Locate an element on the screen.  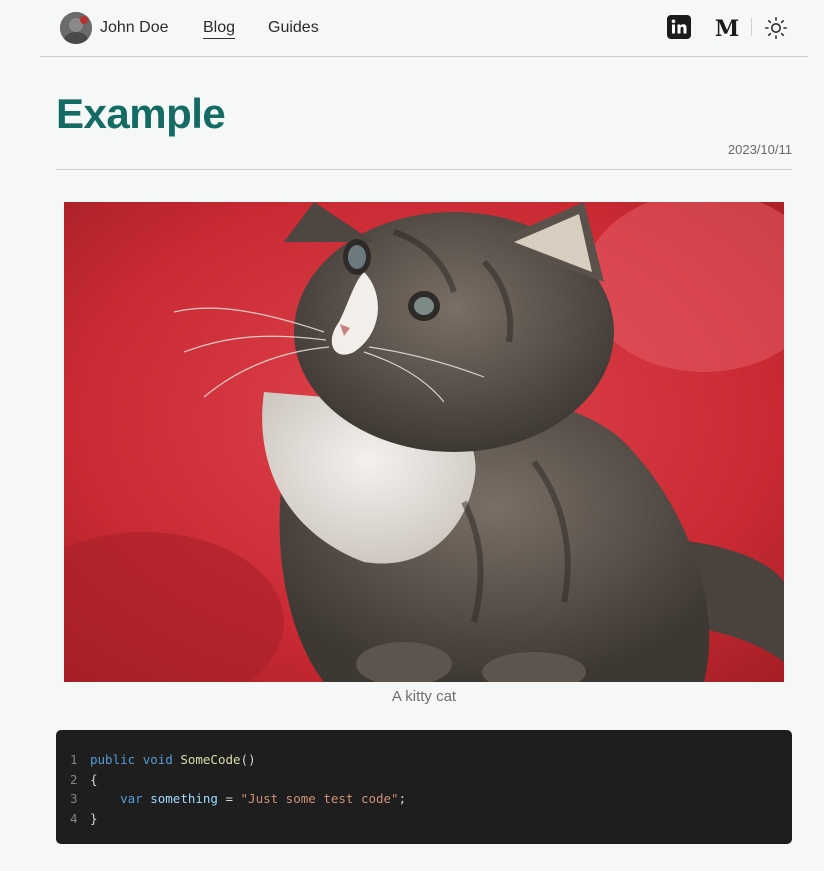
code-line: 4} is located at coordinates (431, 819).